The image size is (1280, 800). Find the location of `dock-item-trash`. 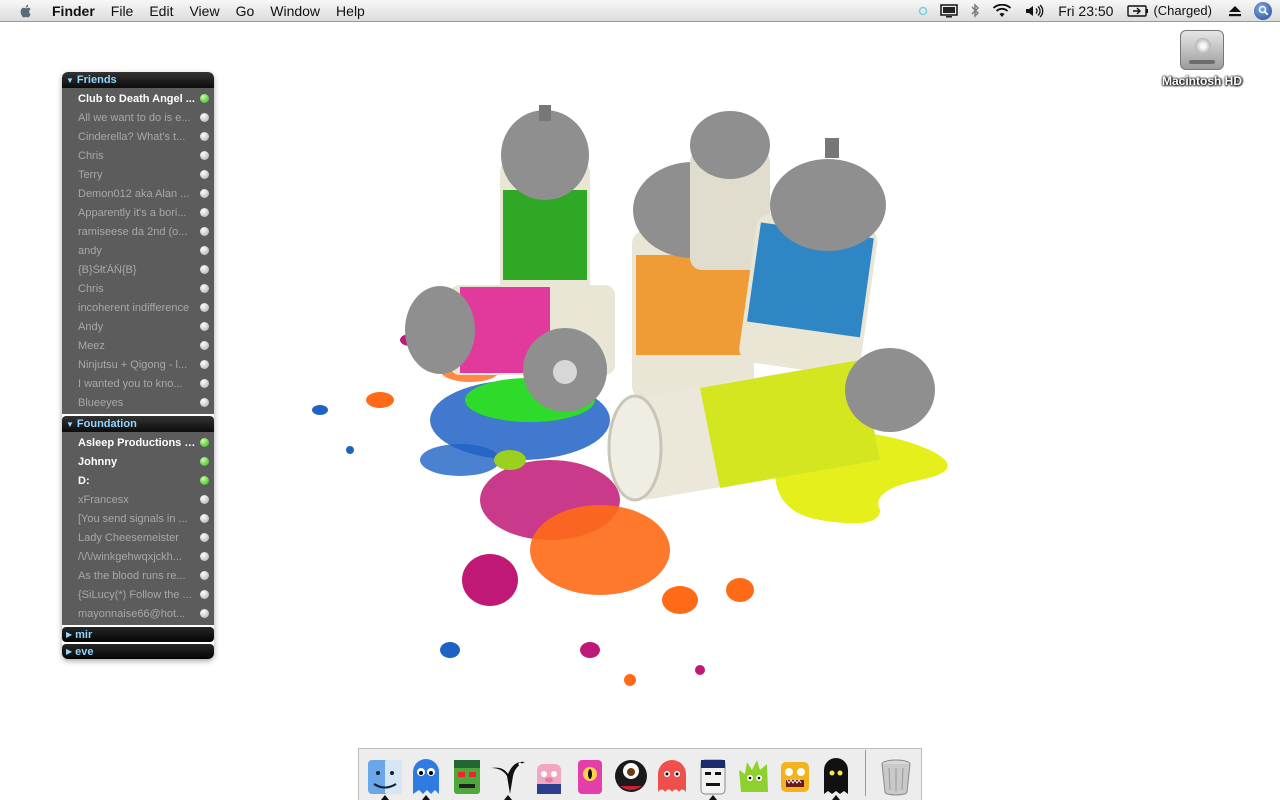

dock-item-trash is located at coordinates (896, 774).